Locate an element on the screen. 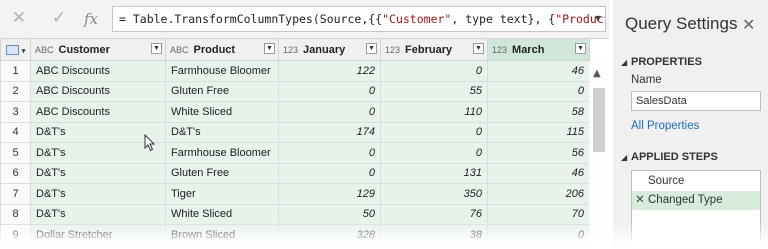 Image resolution: width=768 pixels, height=249 pixels. row-number: 5 is located at coordinates (15, 153).